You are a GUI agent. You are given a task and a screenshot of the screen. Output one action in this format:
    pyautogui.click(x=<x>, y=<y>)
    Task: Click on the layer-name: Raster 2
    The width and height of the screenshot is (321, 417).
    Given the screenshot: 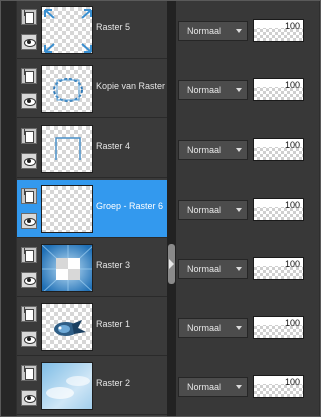 What is the action you would take?
    pyautogui.click(x=131, y=383)
    